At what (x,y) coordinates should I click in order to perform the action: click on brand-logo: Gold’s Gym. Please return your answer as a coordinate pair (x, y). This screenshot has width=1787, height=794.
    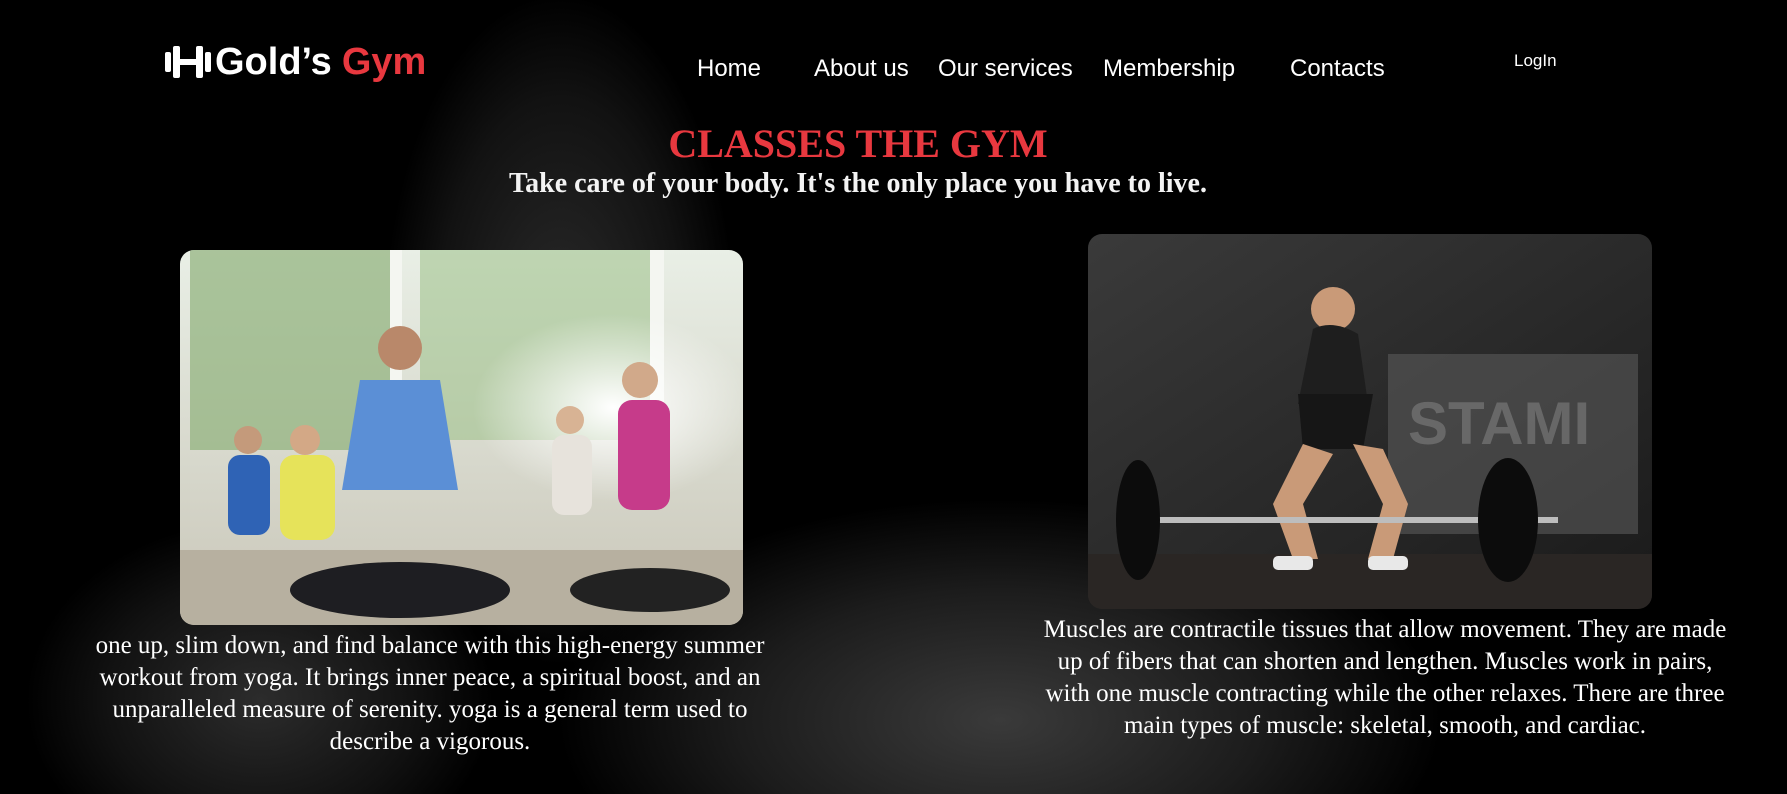
    Looking at the image, I should click on (294, 62).